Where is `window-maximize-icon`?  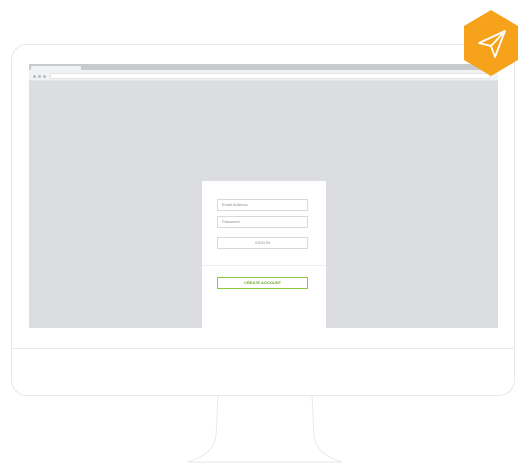 window-maximize-icon is located at coordinates (44, 76).